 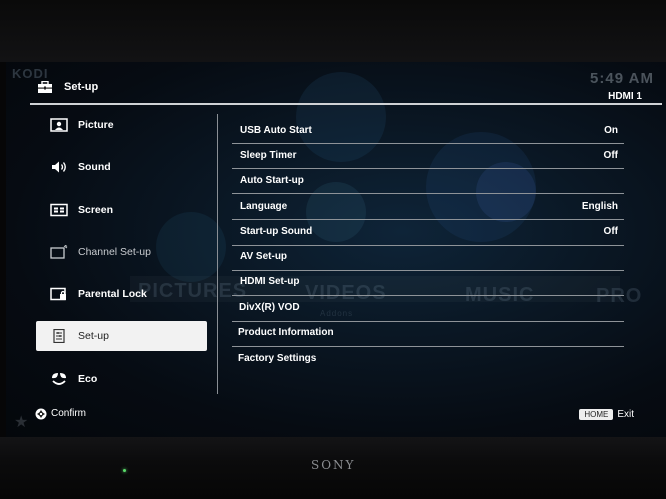 I want to click on setting-label: Sleep Timer, so click(x=268, y=155).